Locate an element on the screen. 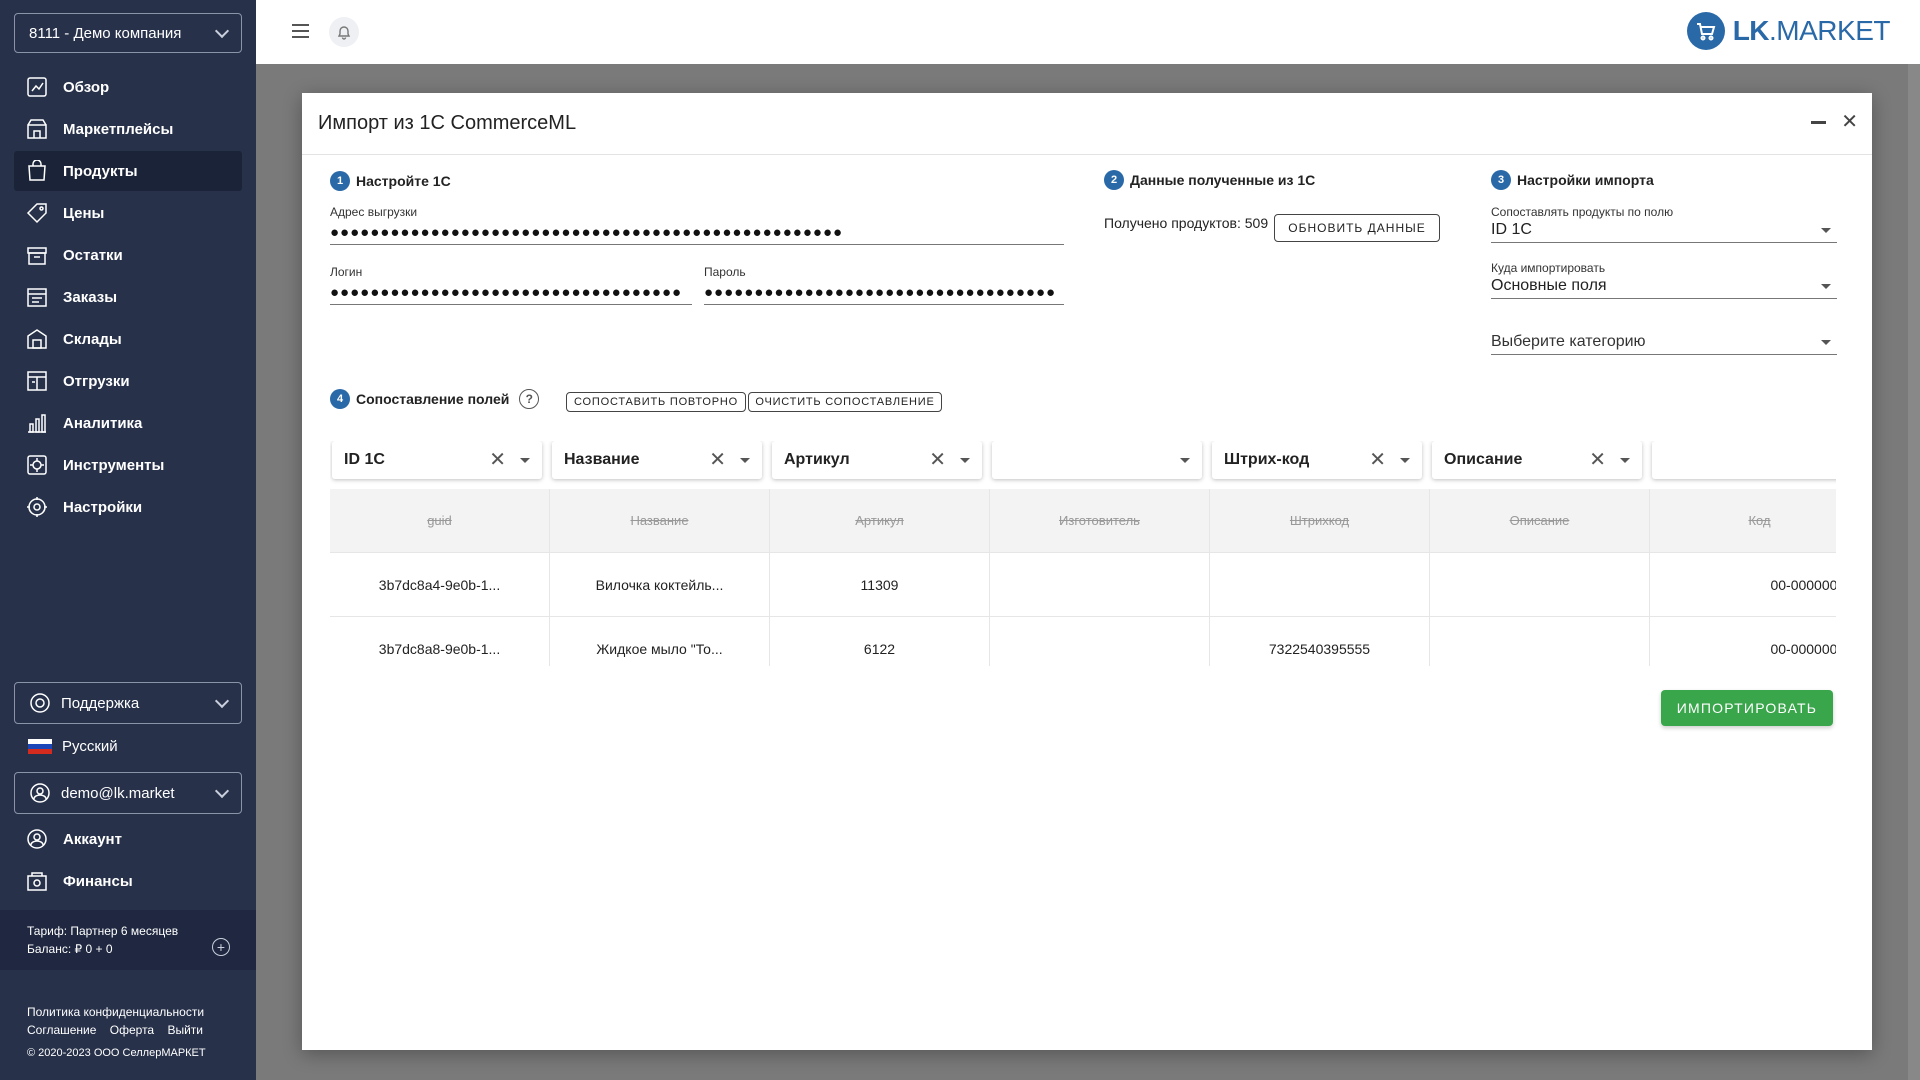 The image size is (1920, 1080). refresh-data-button: Обновить данные is located at coordinates (1357, 228).